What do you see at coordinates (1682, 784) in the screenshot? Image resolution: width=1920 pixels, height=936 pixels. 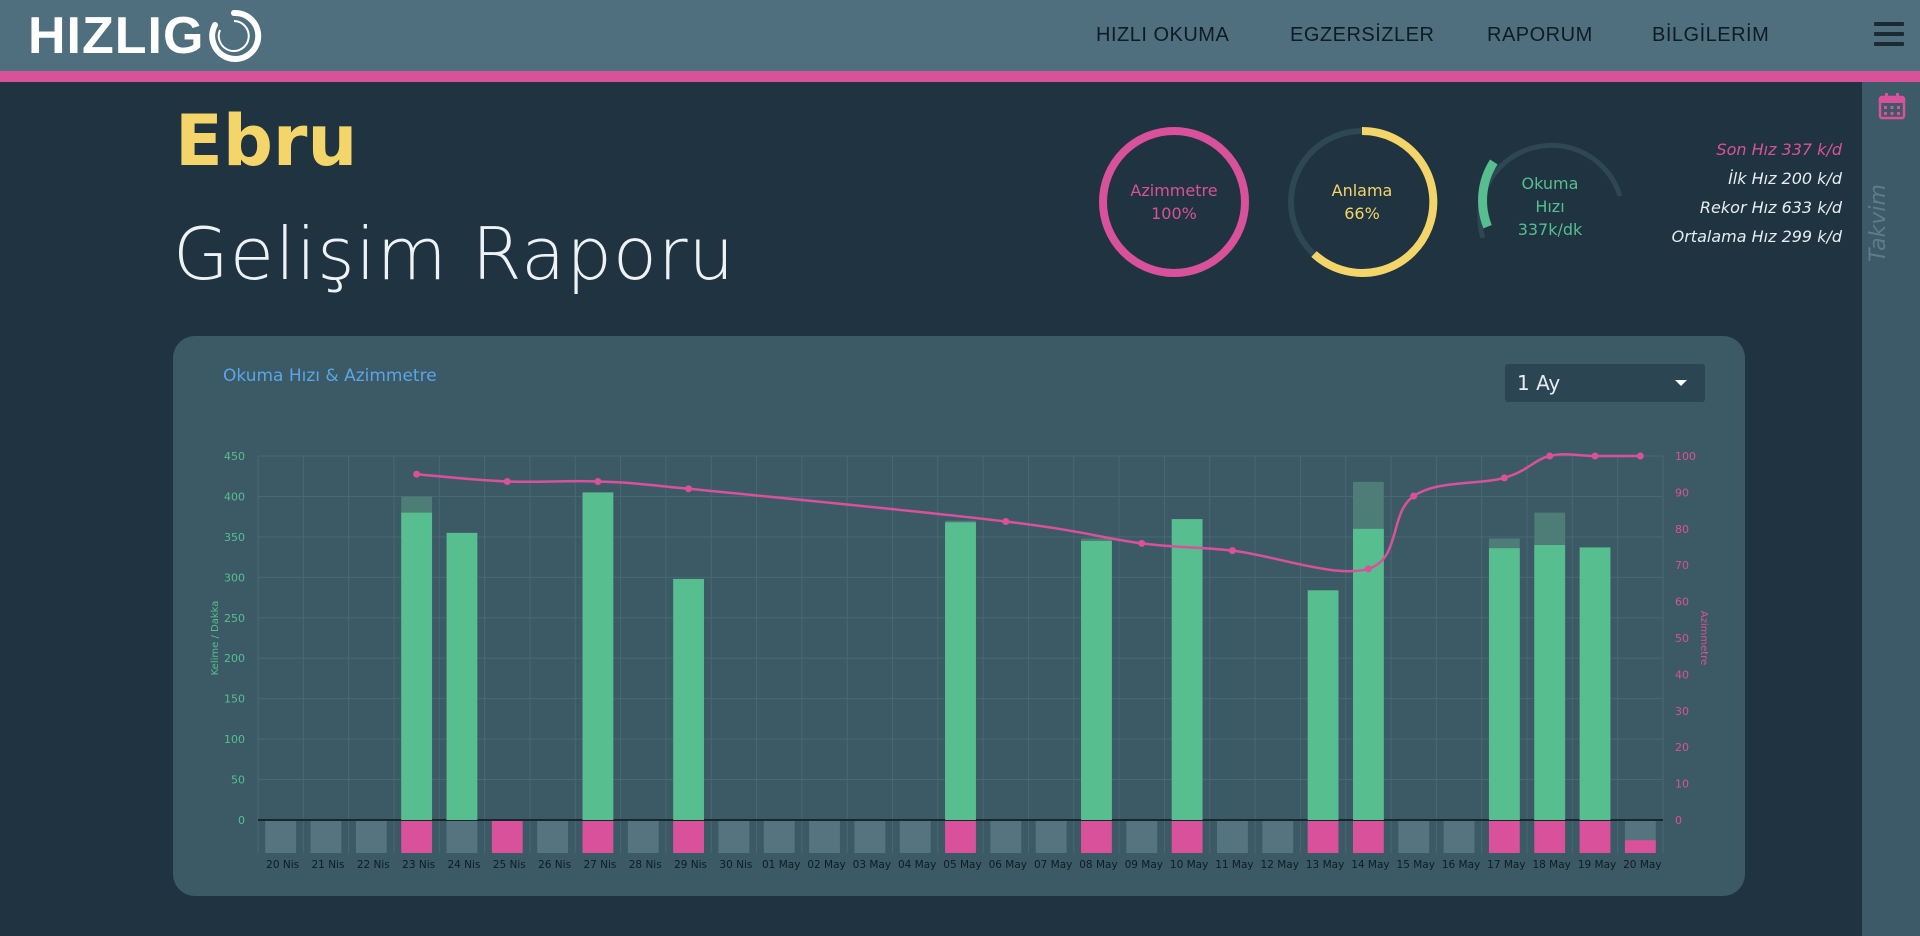 I see `y2-tick-label: 10` at bounding box center [1682, 784].